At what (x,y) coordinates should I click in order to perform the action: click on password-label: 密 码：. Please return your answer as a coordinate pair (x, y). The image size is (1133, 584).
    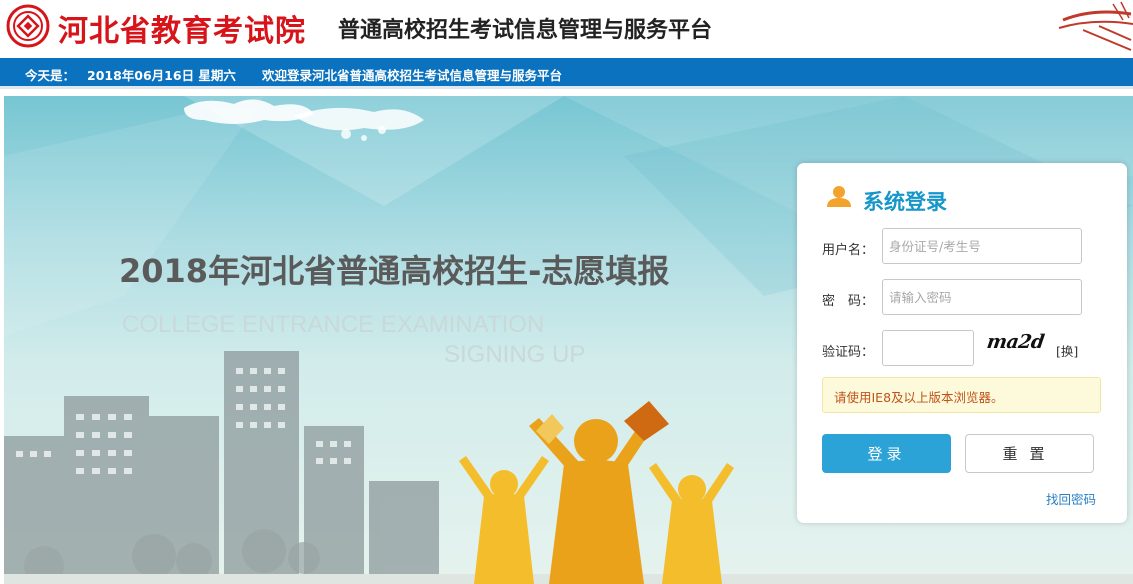
    Looking at the image, I should click on (848, 301).